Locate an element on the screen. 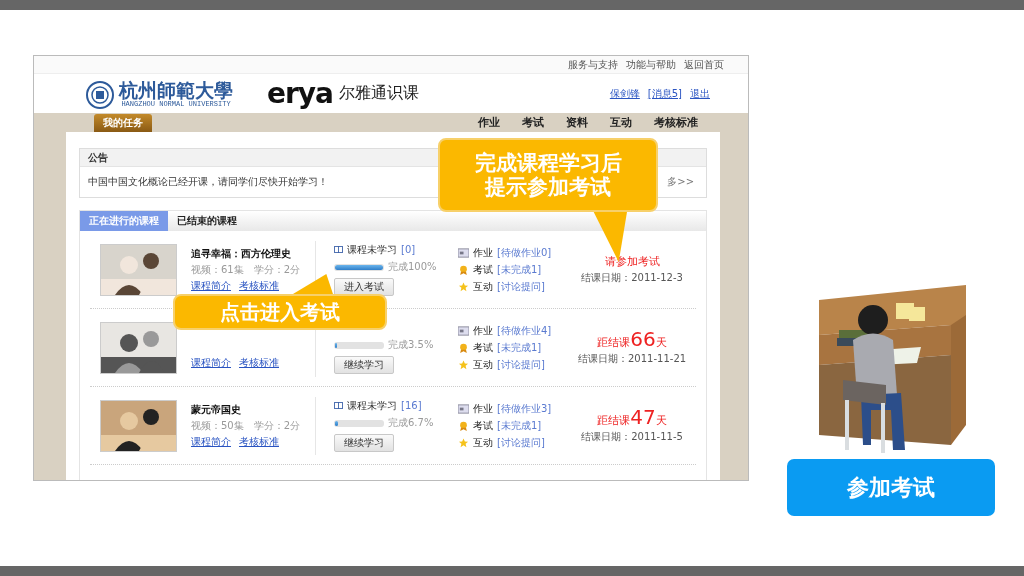 The height and width of the screenshot is (576, 1024). notice-text: 中国中国文化概论已经开课，请同学们尽快开始学习！ is located at coordinates (208, 182).